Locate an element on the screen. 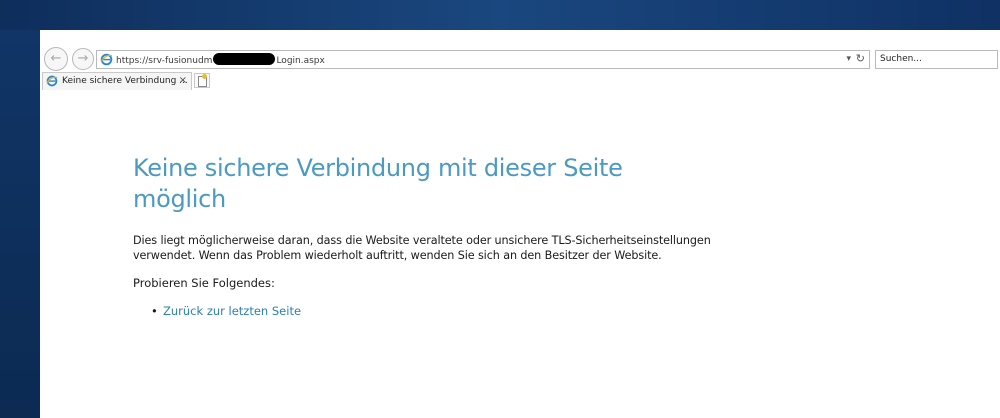 The width and height of the screenshot is (1000, 418). address-url: https://srv-fusionudm Login.aspx is located at coordinates (220, 60).